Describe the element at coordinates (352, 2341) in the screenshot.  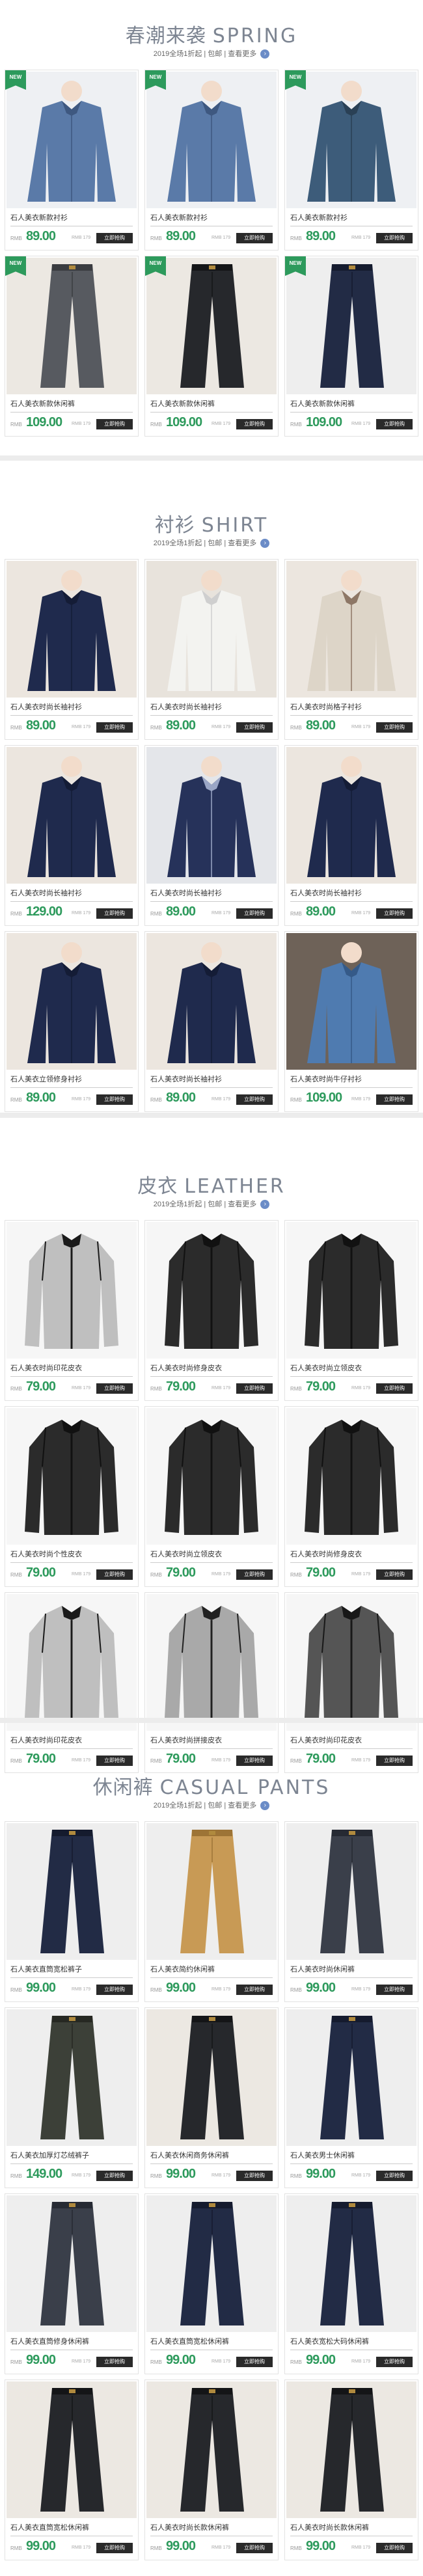
I see `product-name: 石人美衣宽松大码休闲裤` at that location.